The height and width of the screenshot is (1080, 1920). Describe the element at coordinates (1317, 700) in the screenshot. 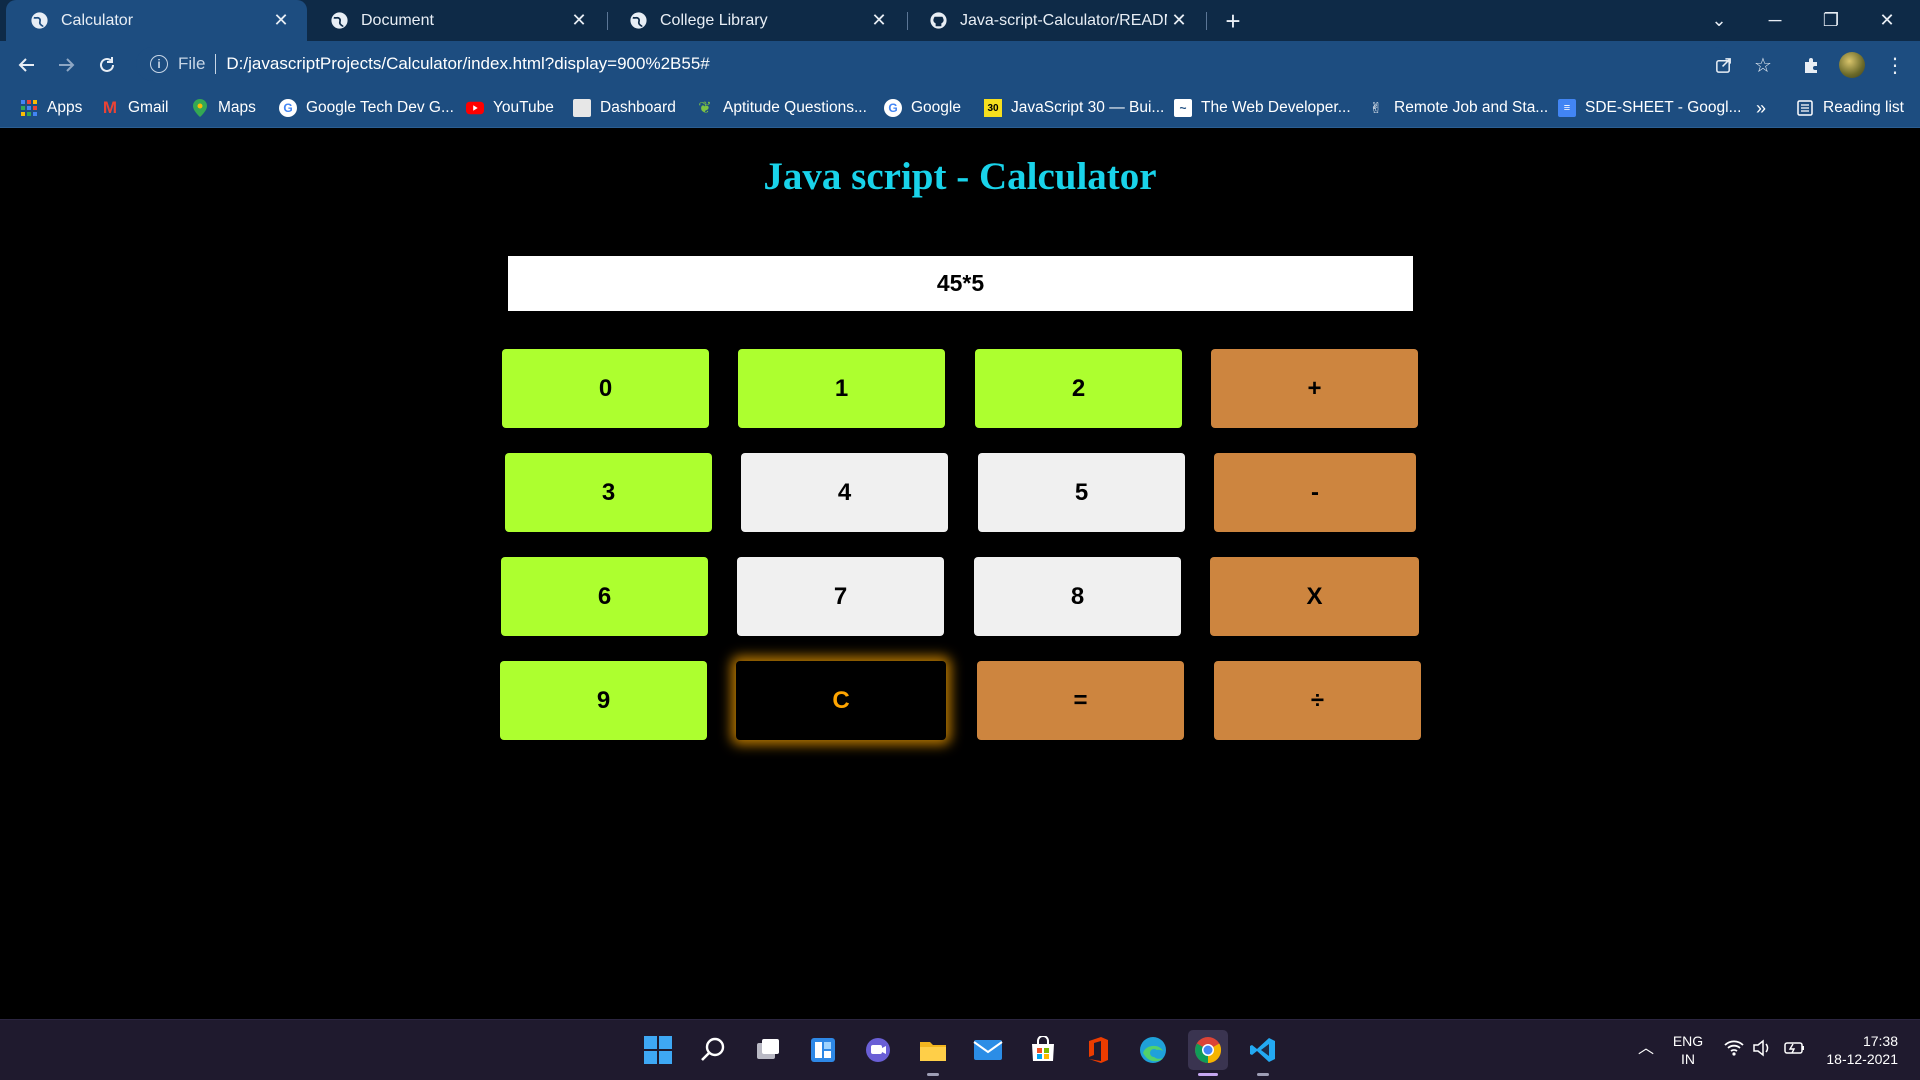

I see `key-divide: ÷` at that location.